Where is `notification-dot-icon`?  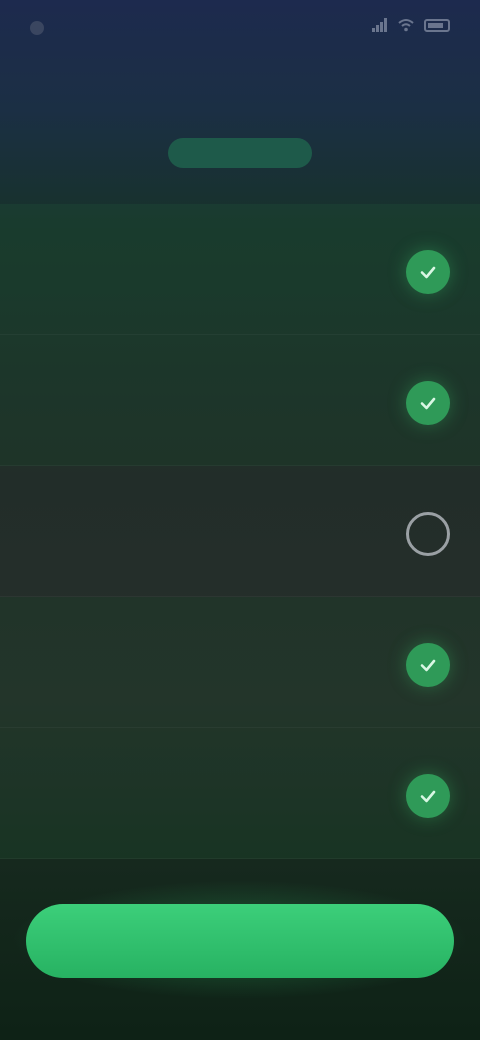 notification-dot-icon is located at coordinates (37, 28).